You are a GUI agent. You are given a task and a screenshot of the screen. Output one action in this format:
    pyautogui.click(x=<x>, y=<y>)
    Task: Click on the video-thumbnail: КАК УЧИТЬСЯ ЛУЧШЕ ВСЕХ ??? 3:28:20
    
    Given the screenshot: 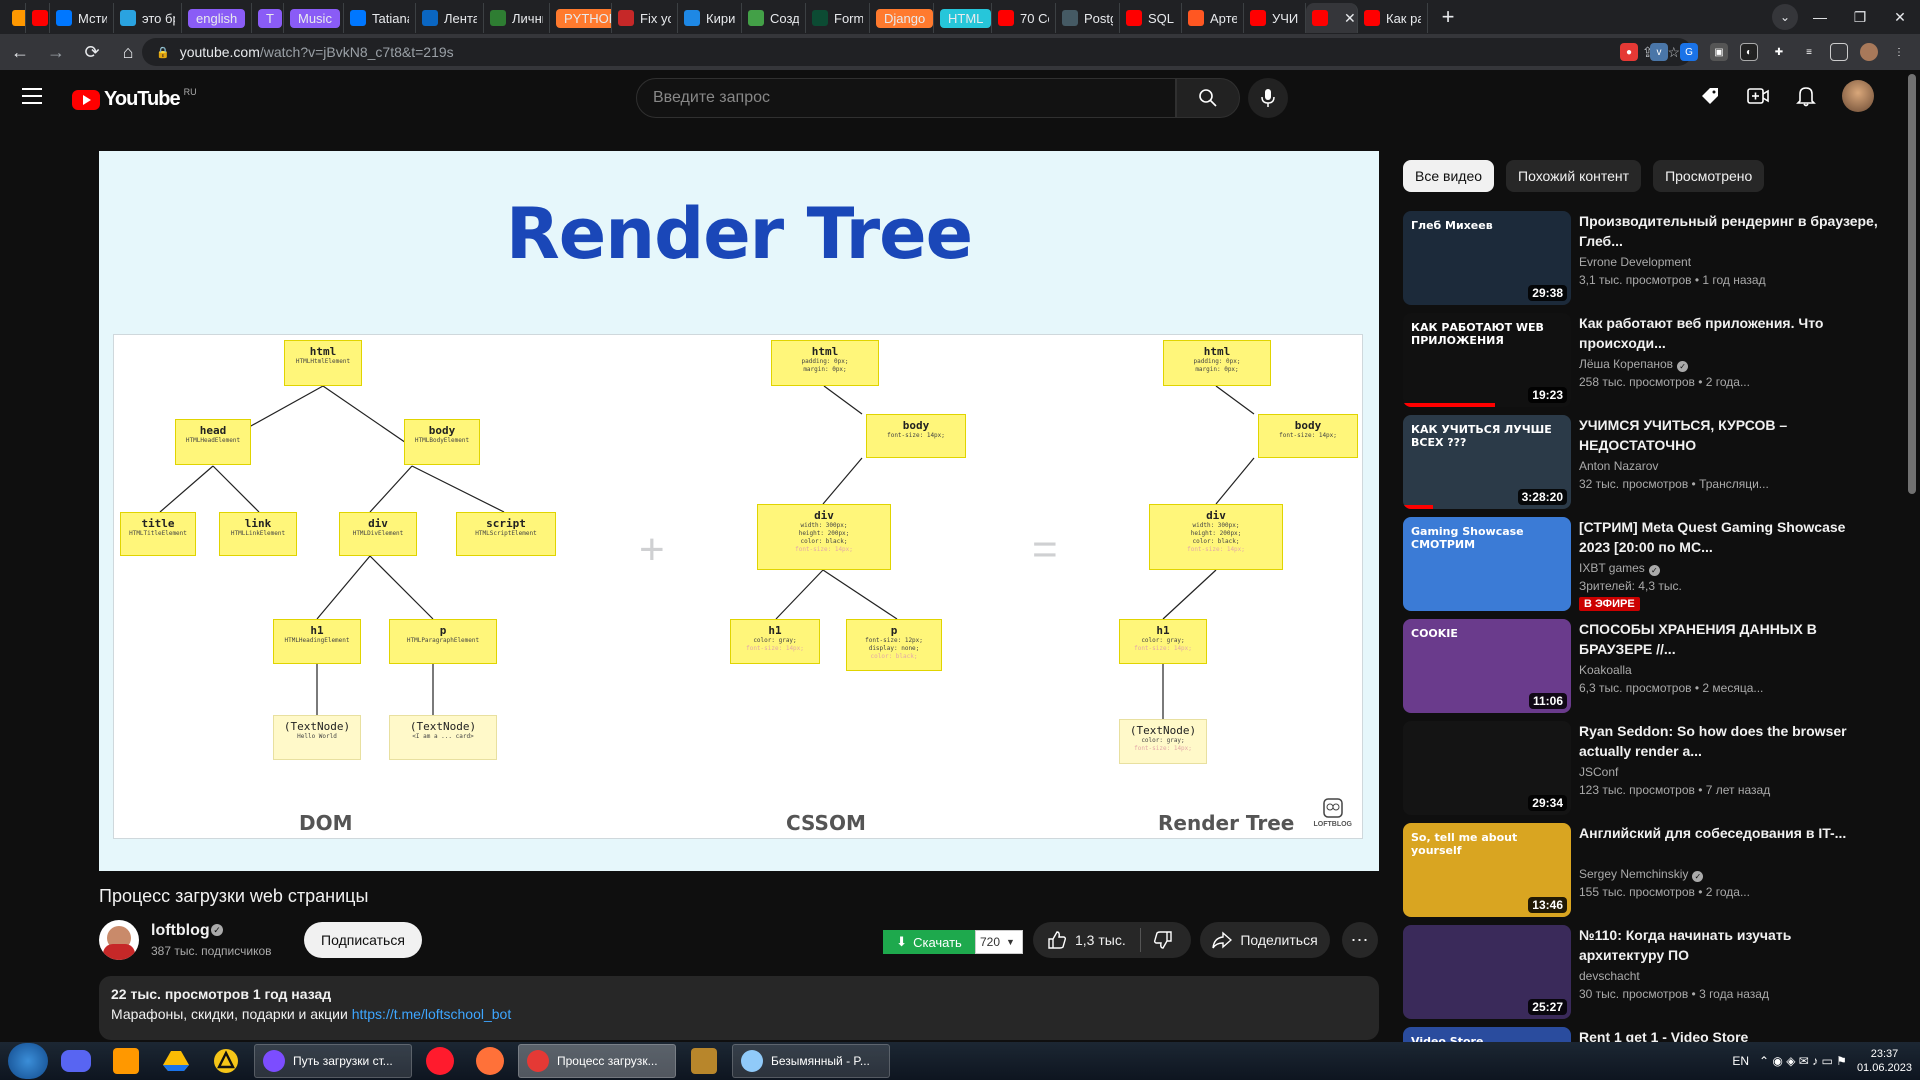 What is the action you would take?
    pyautogui.click(x=1487, y=462)
    